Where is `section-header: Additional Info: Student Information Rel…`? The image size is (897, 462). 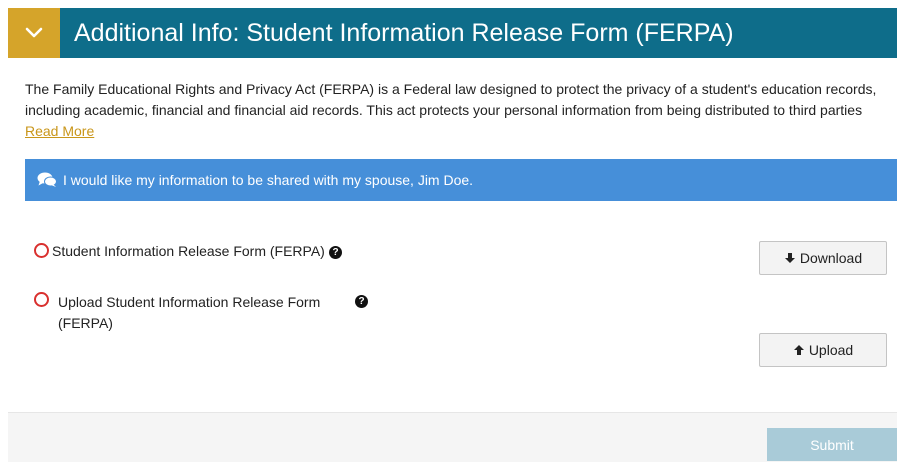 section-header: Additional Info: Student Information Rel… is located at coordinates (452, 33).